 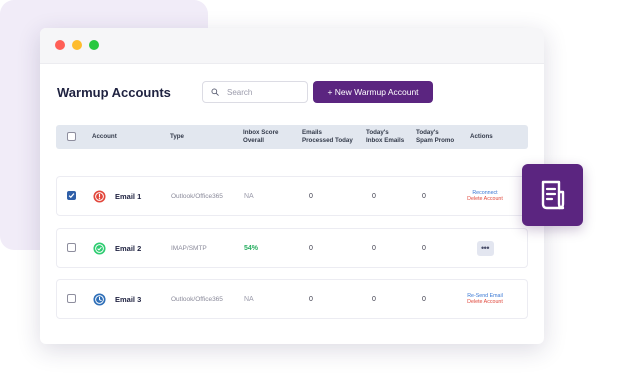 I want to click on document-icon, so click(x=552, y=195).